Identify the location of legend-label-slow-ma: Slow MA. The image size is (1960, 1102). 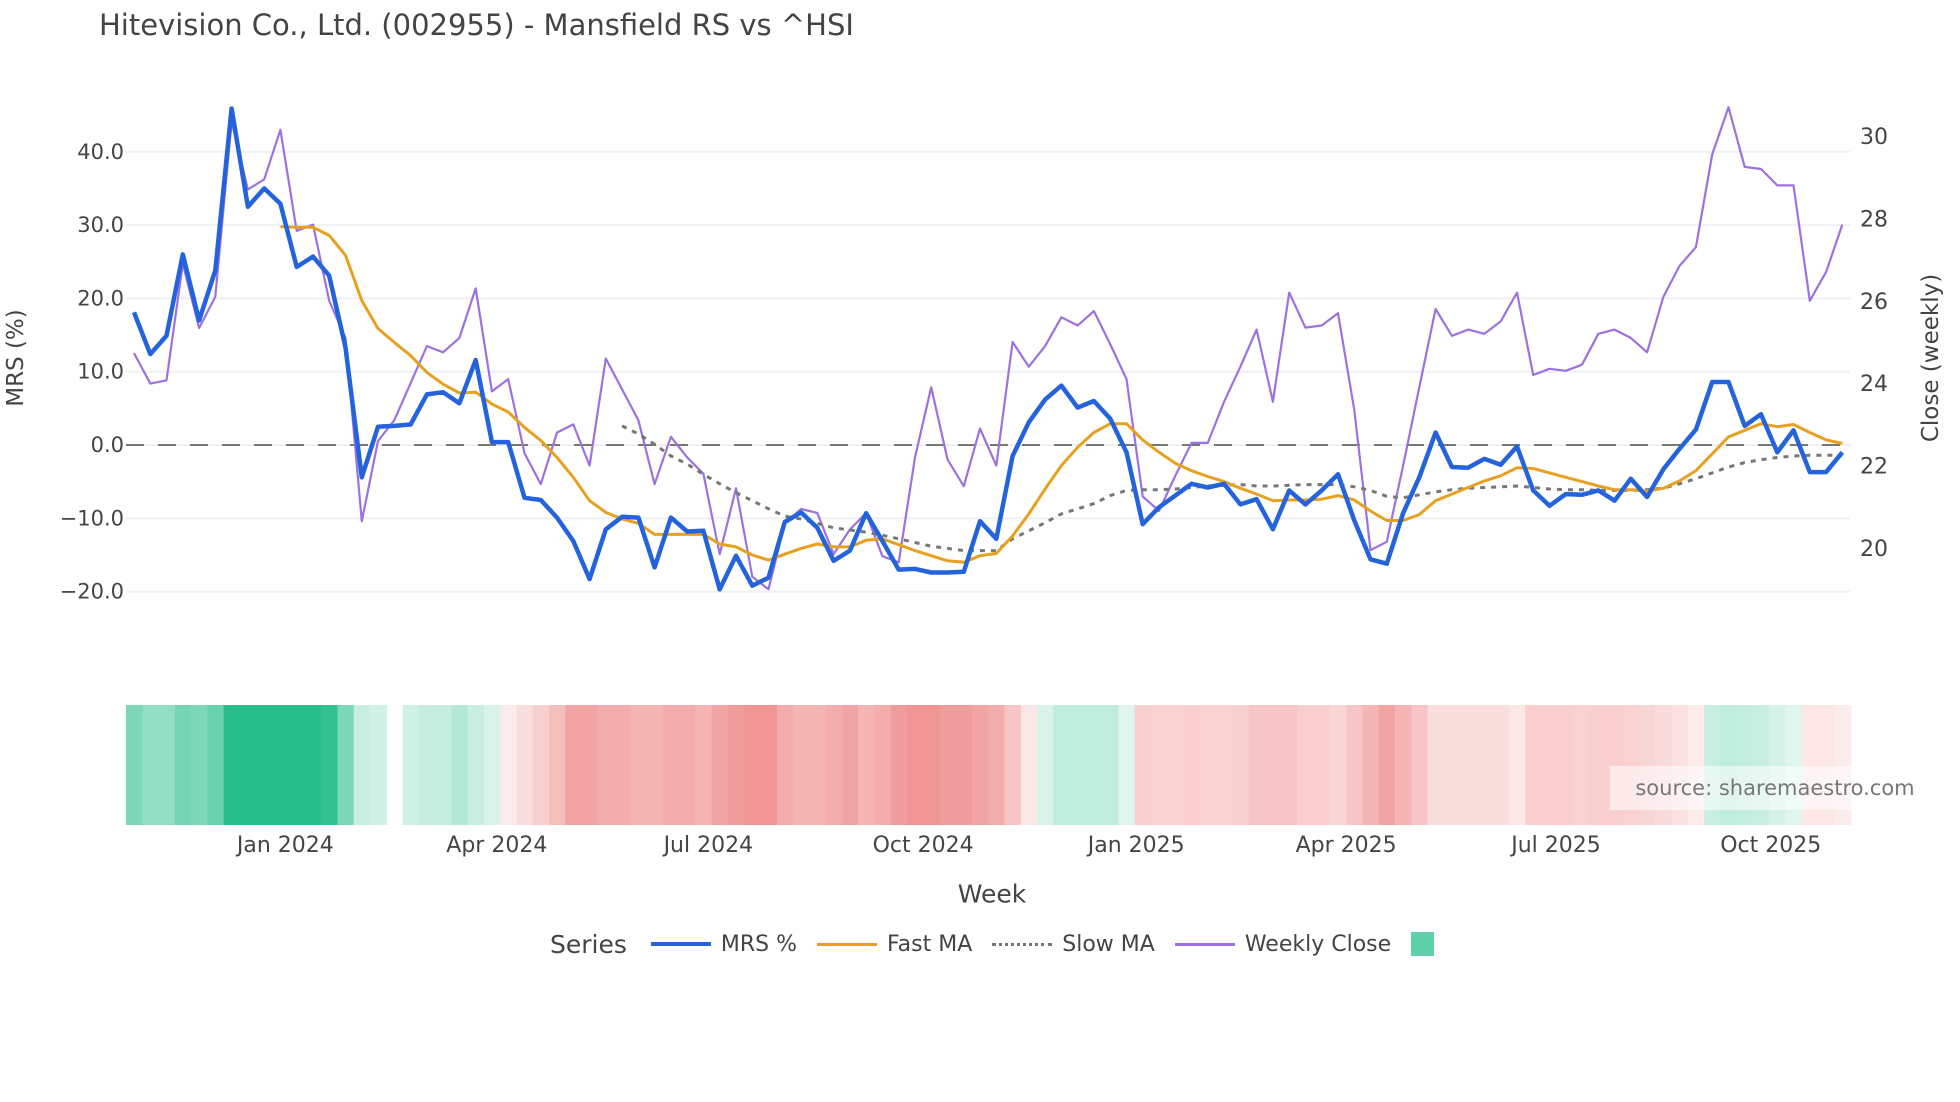
(1108, 944).